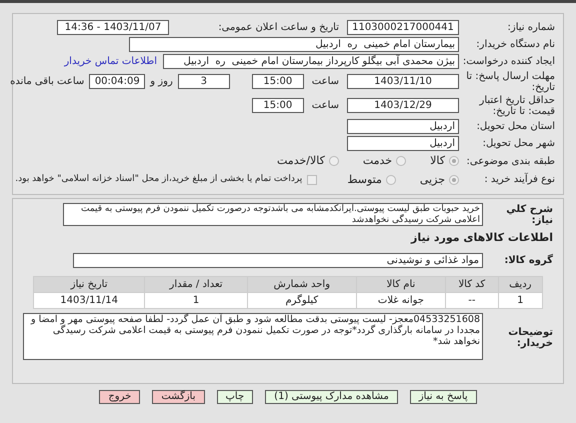  I want to click on action-button: مشاهده مدارک پیوستی (1), so click(331, 397).